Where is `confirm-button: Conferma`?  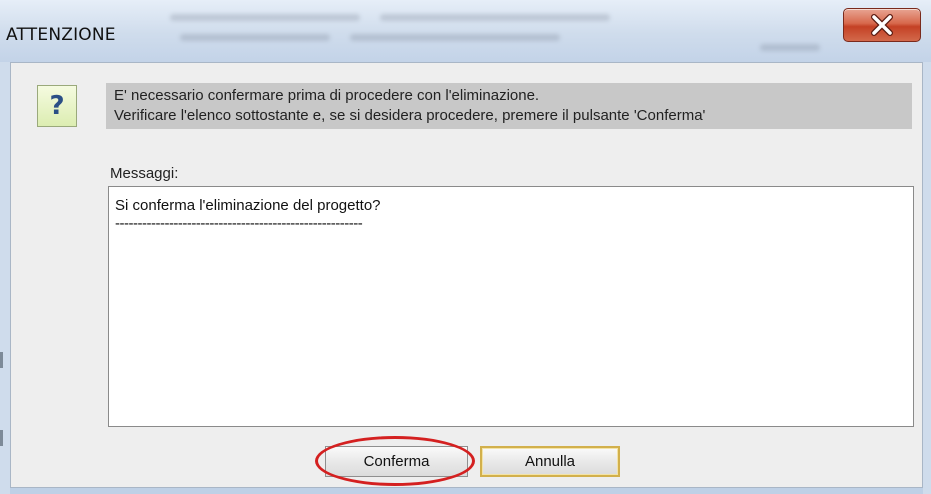 confirm-button: Conferma is located at coordinates (396, 461).